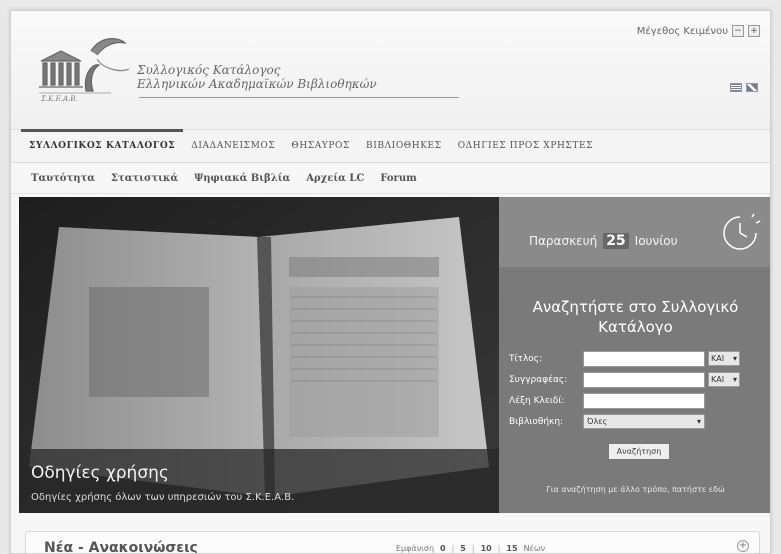 This screenshot has height=554, width=781. Describe the element at coordinates (644, 421) in the screenshot. I see `library-select: Όλες ▾` at that location.